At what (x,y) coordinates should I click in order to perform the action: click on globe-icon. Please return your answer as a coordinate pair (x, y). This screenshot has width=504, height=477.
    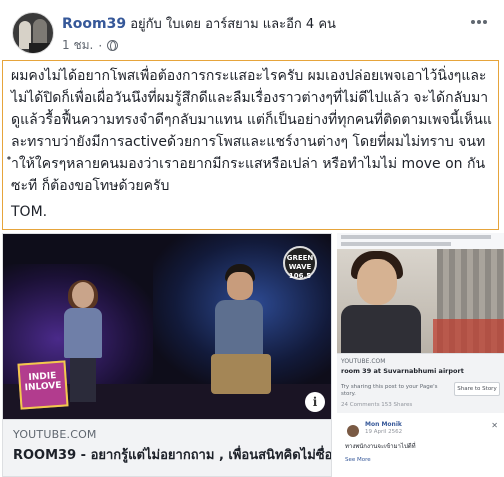
    Looking at the image, I should click on (113, 45).